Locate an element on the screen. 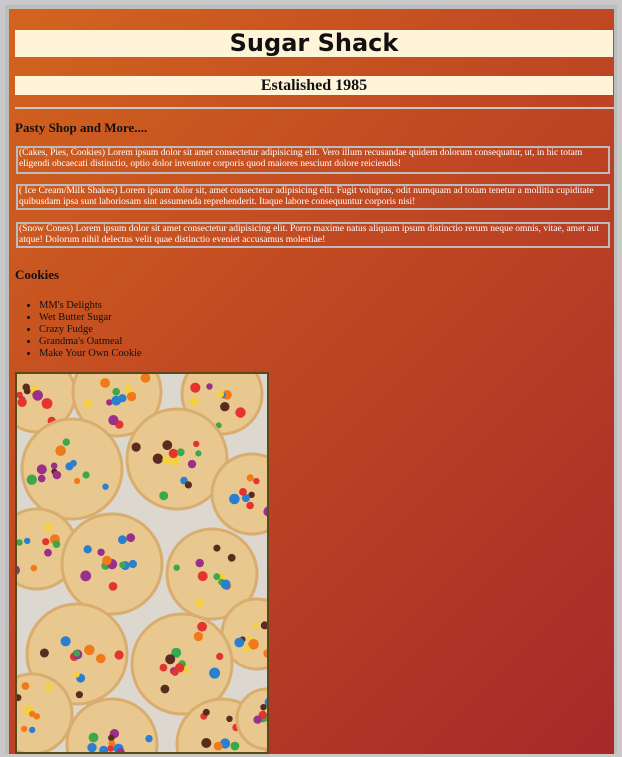 The height and width of the screenshot is (757, 622). established-text: Estalished 1985 is located at coordinates (314, 85).